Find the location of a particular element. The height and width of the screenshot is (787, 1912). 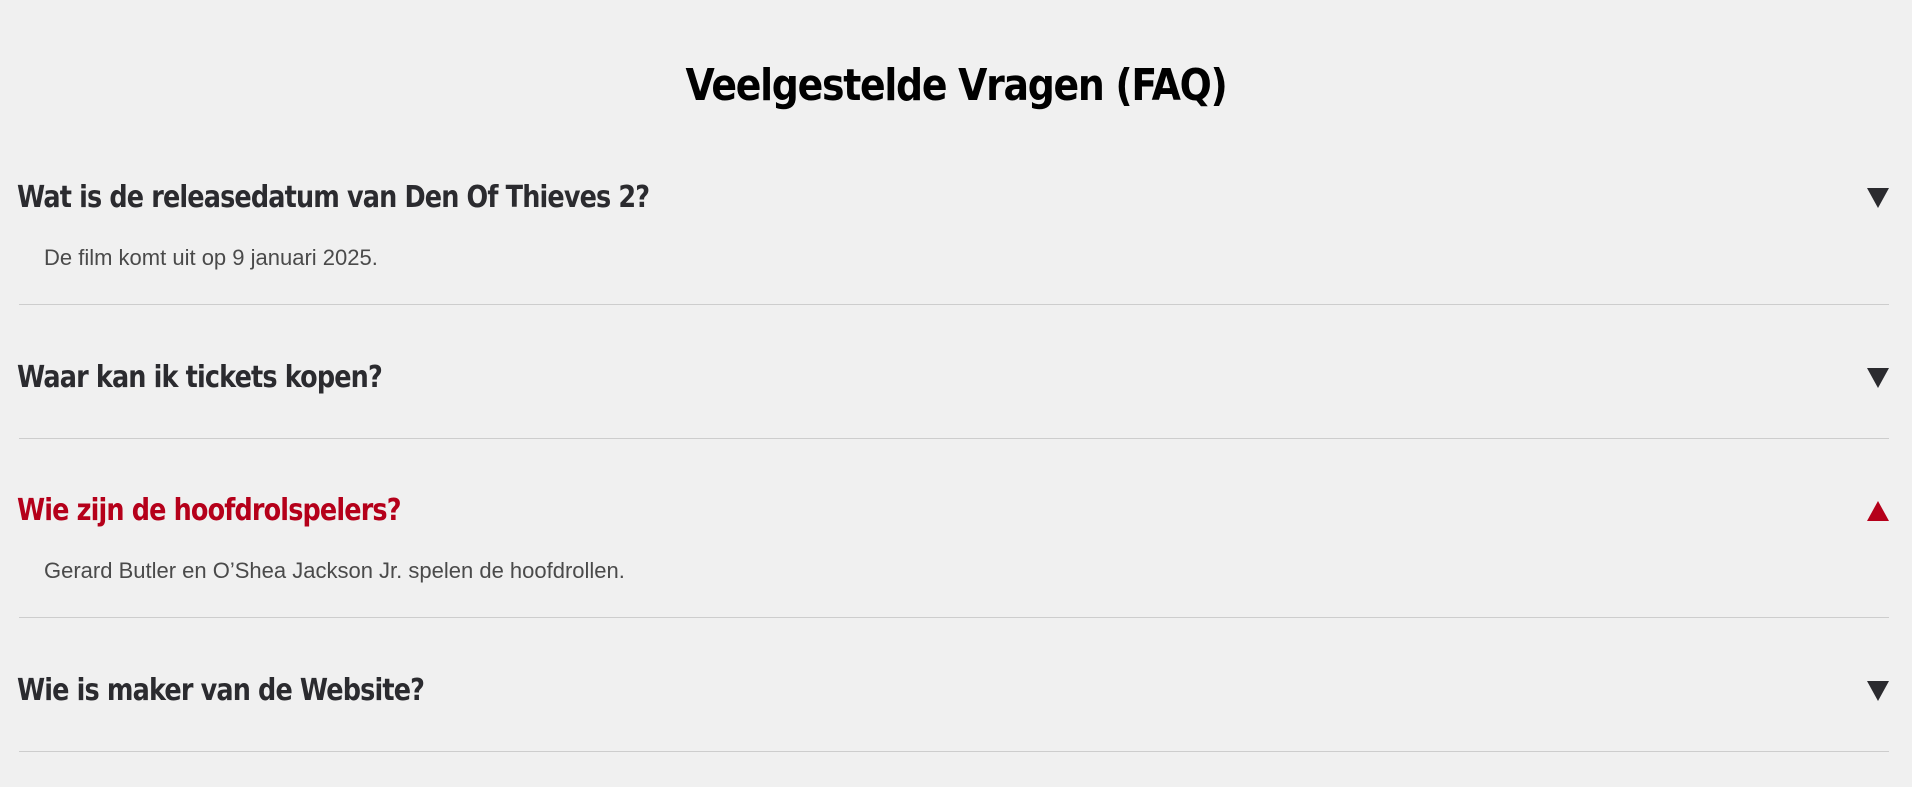

faq-question-toggle: Wie zijn de hoofdrolspelers? is located at coordinates (953, 511).